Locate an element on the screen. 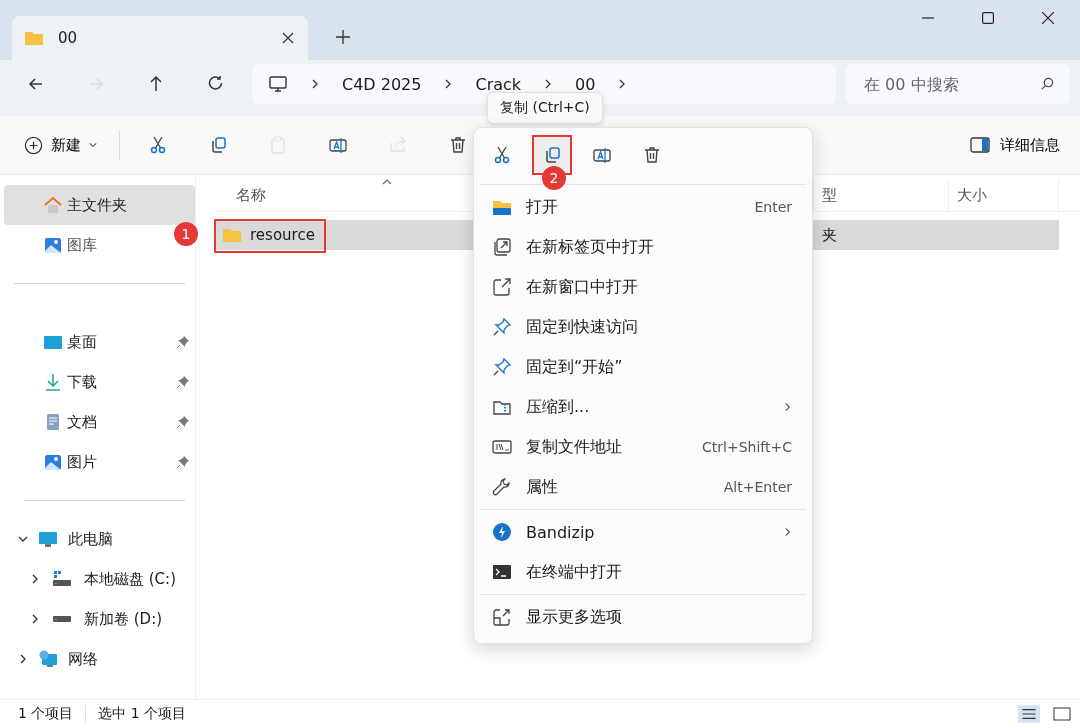 The image size is (1080, 728). shortcut-text: Alt+Enter is located at coordinates (757, 487).